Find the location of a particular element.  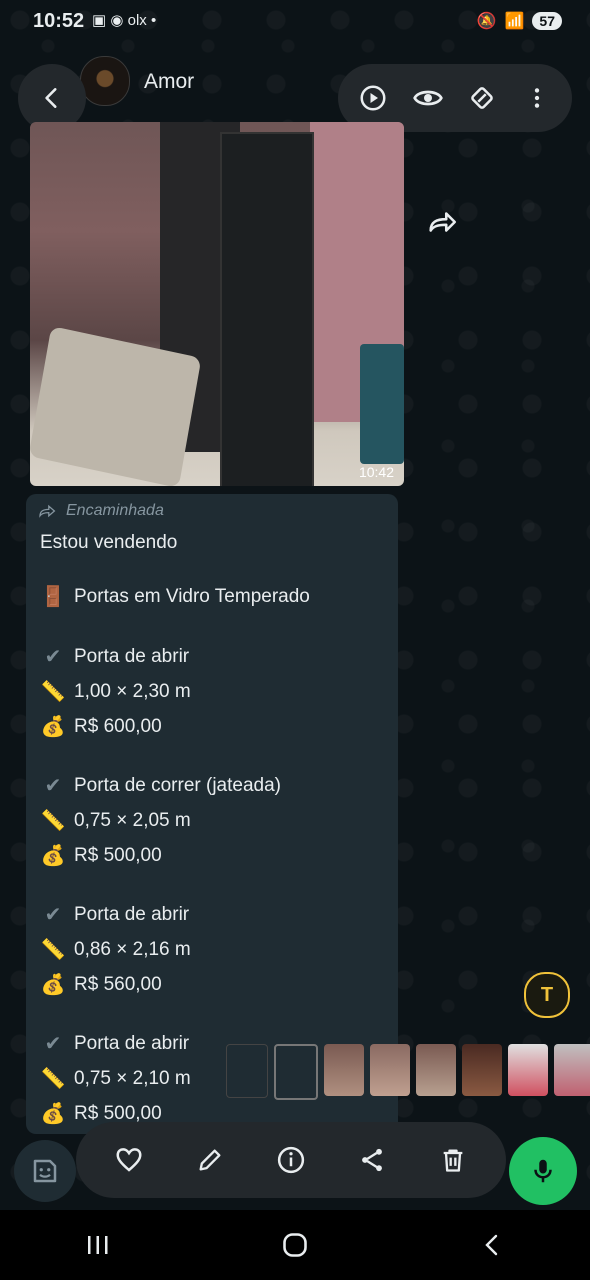

status-bar: 10:52 ▣ ◉ olx • 🔕 📶 57 is located at coordinates (295, 23).